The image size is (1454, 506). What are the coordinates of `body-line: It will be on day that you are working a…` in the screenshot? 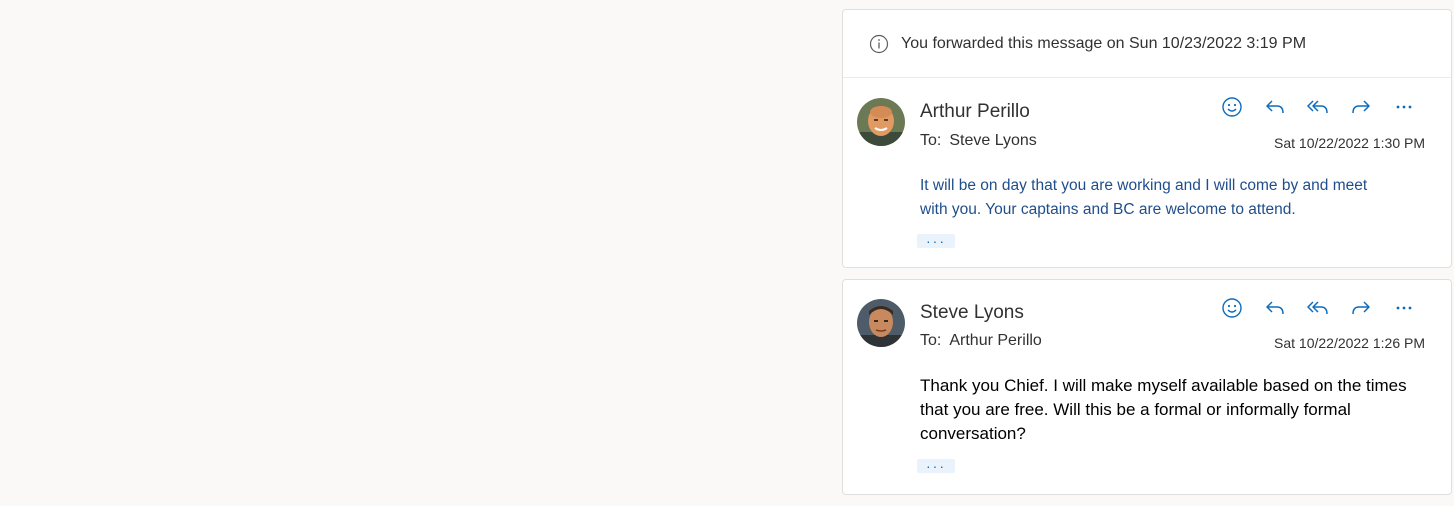 It's located at (1144, 185).